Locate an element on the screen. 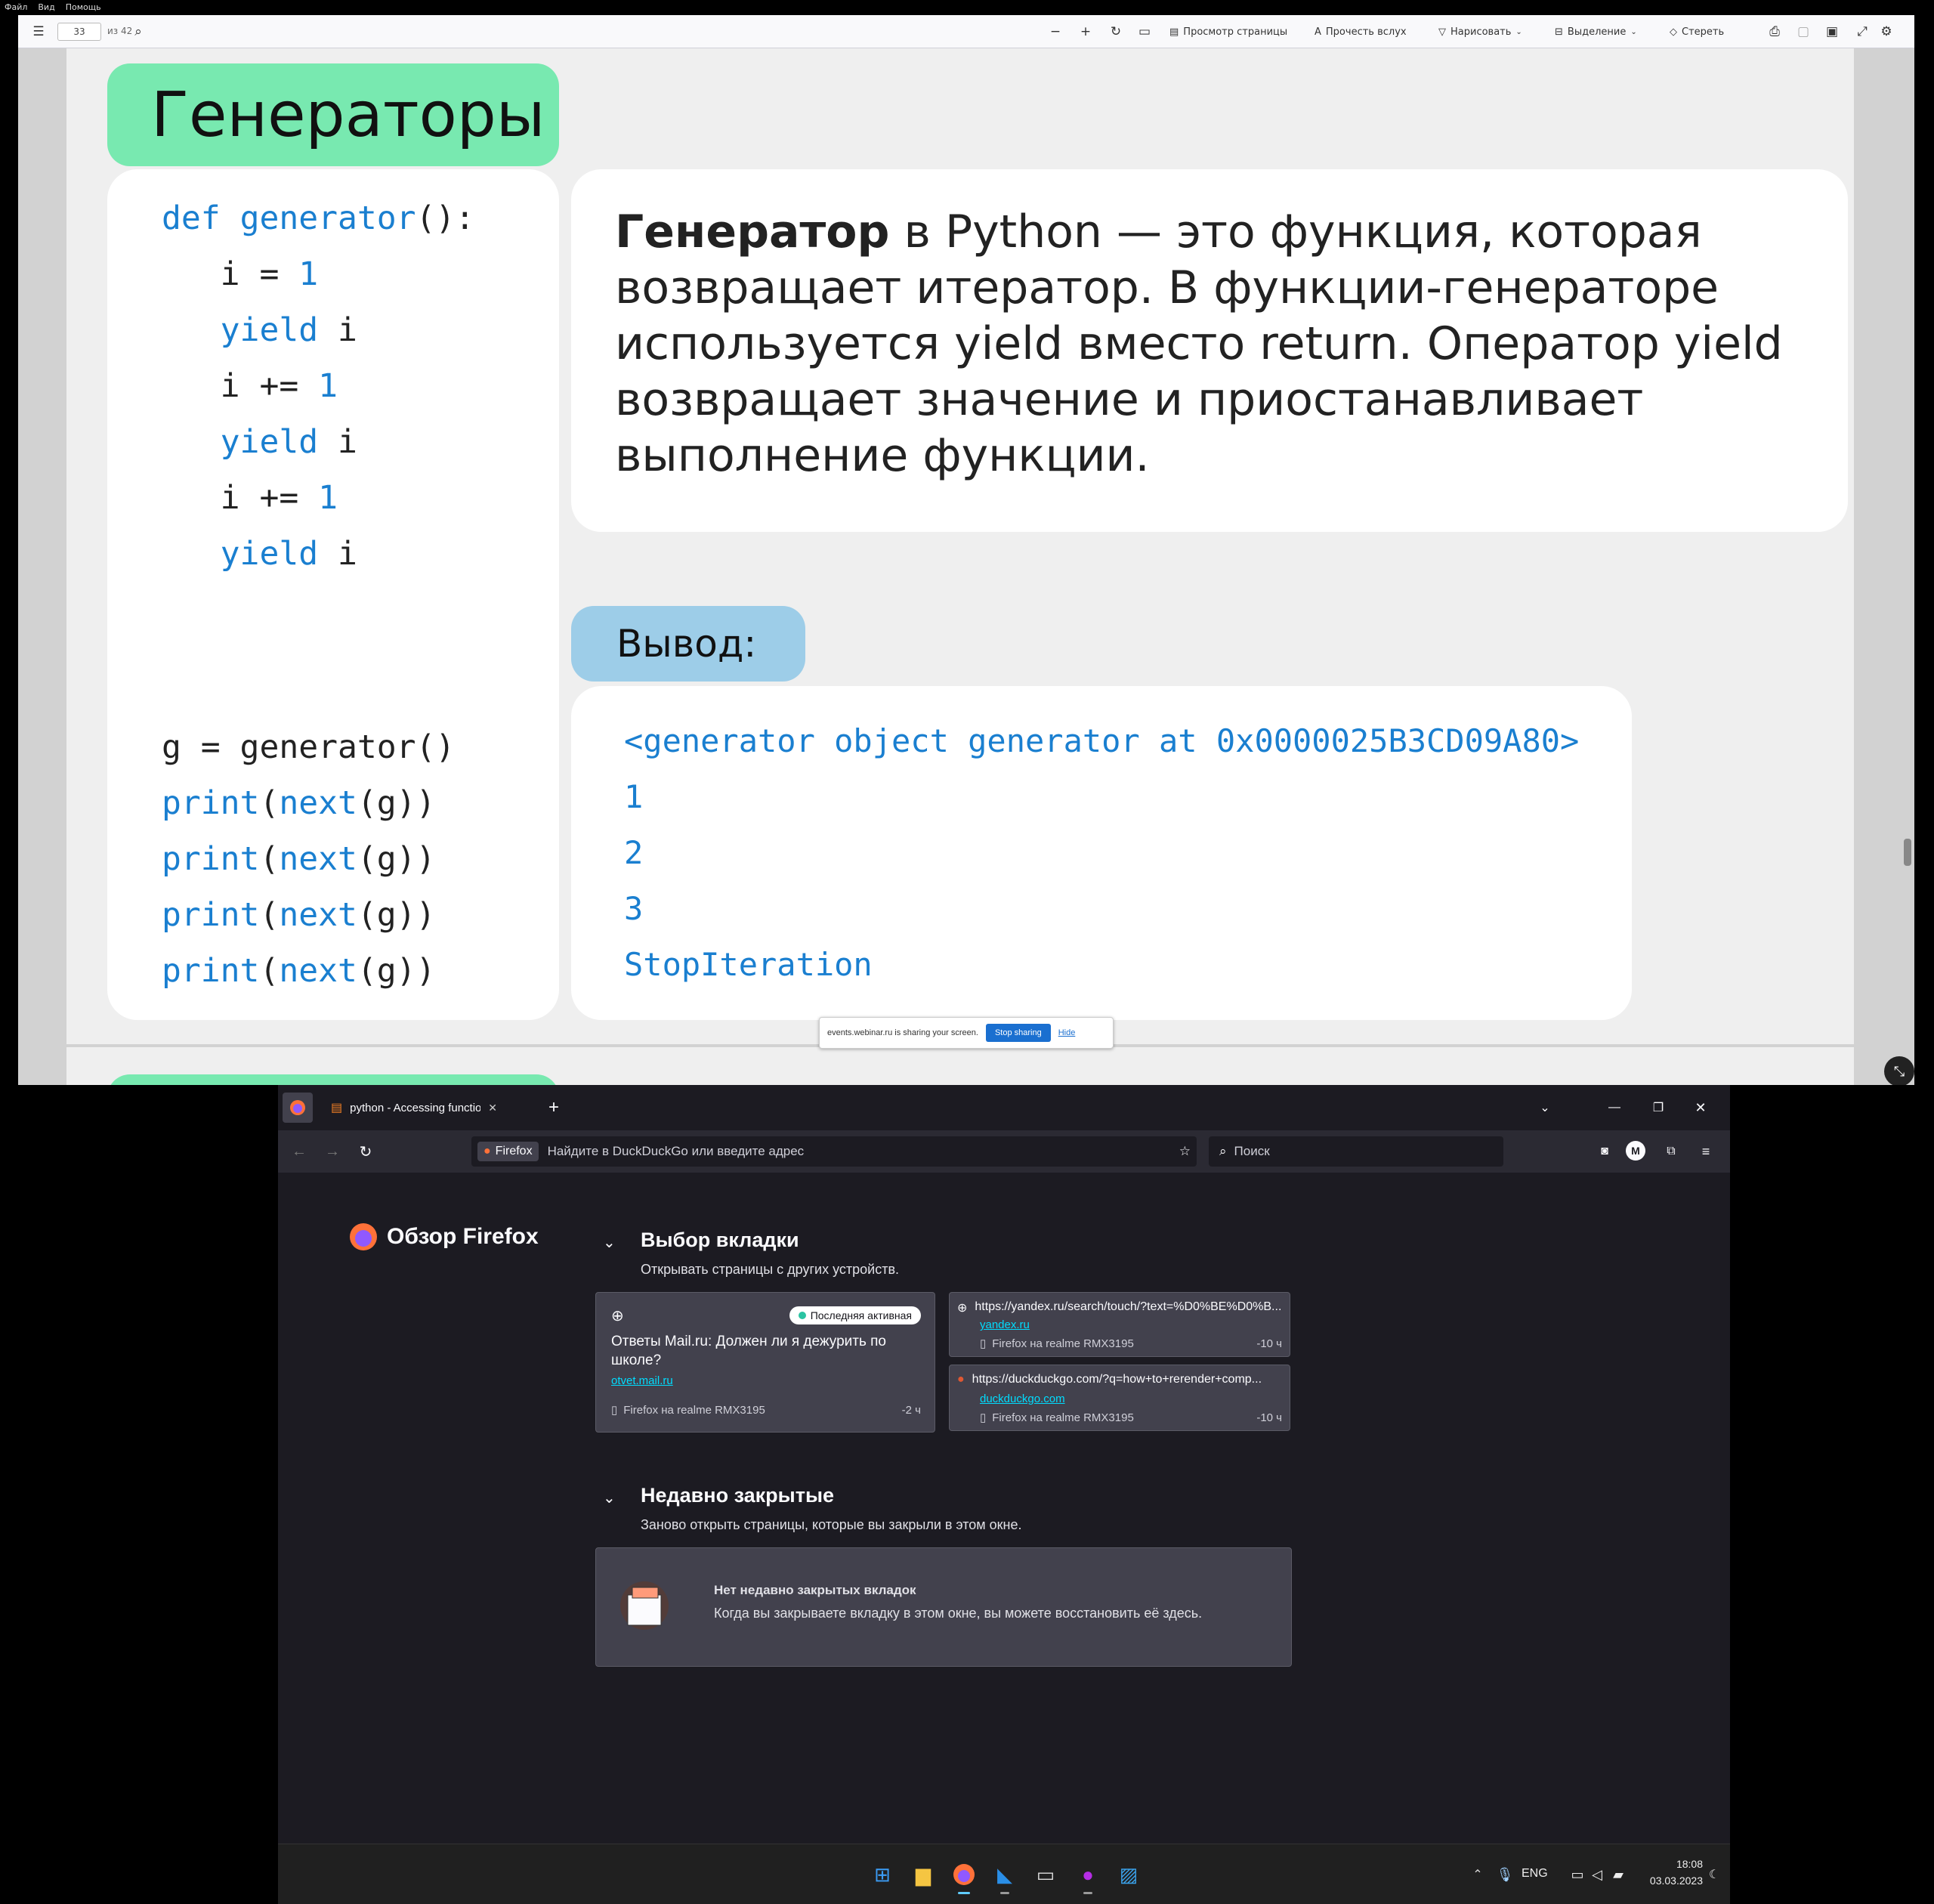 Image resolution: width=1934 pixels, height=1904 pixels. synced-tab-domain: otvet.mail.ru is located at coordinates (642, 1380).